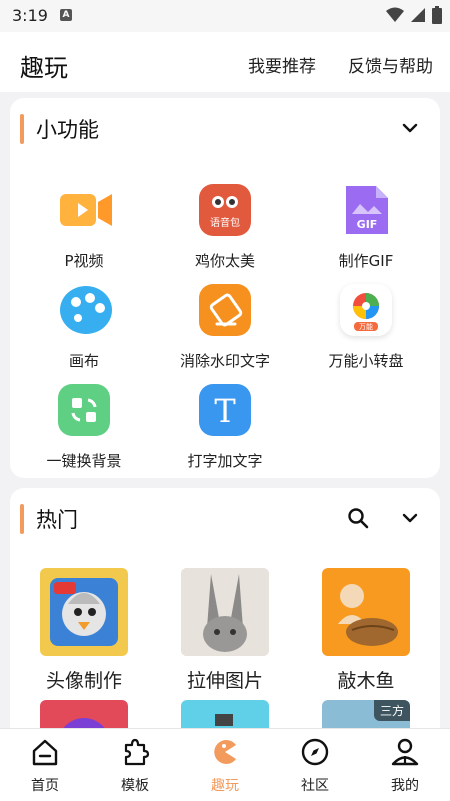 Image resolution: width=450 pixels, height=801 pixels. What do you see at coordinates (225, 16) in the screenshot?
I see `status-bar: 3:19 A` at bounding box center [225, 16].